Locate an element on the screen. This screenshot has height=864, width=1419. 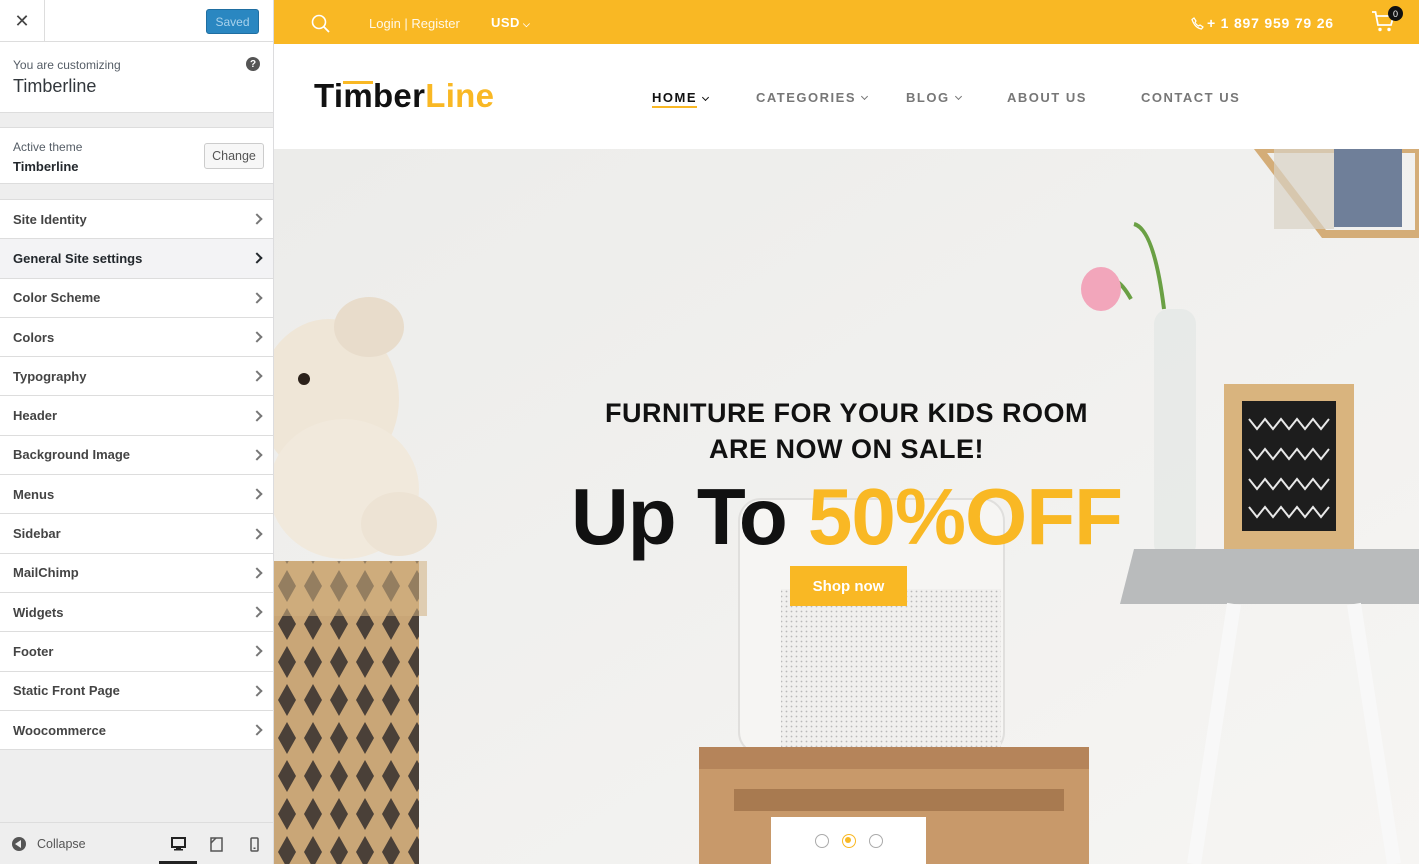
nav-about-label: ABOUT US is located at coordinates (1047, 97).